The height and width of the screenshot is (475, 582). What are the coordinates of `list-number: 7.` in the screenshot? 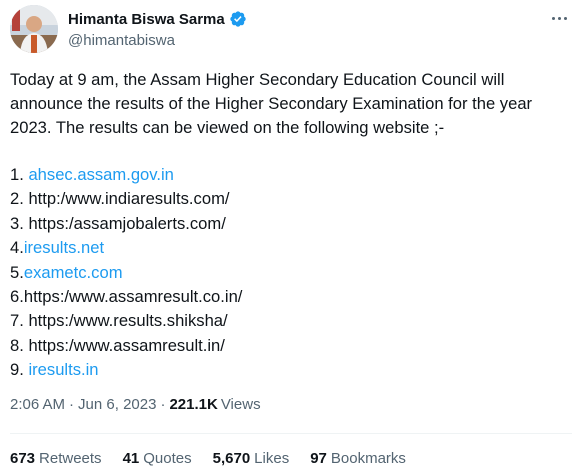 It's located at (19, 321).